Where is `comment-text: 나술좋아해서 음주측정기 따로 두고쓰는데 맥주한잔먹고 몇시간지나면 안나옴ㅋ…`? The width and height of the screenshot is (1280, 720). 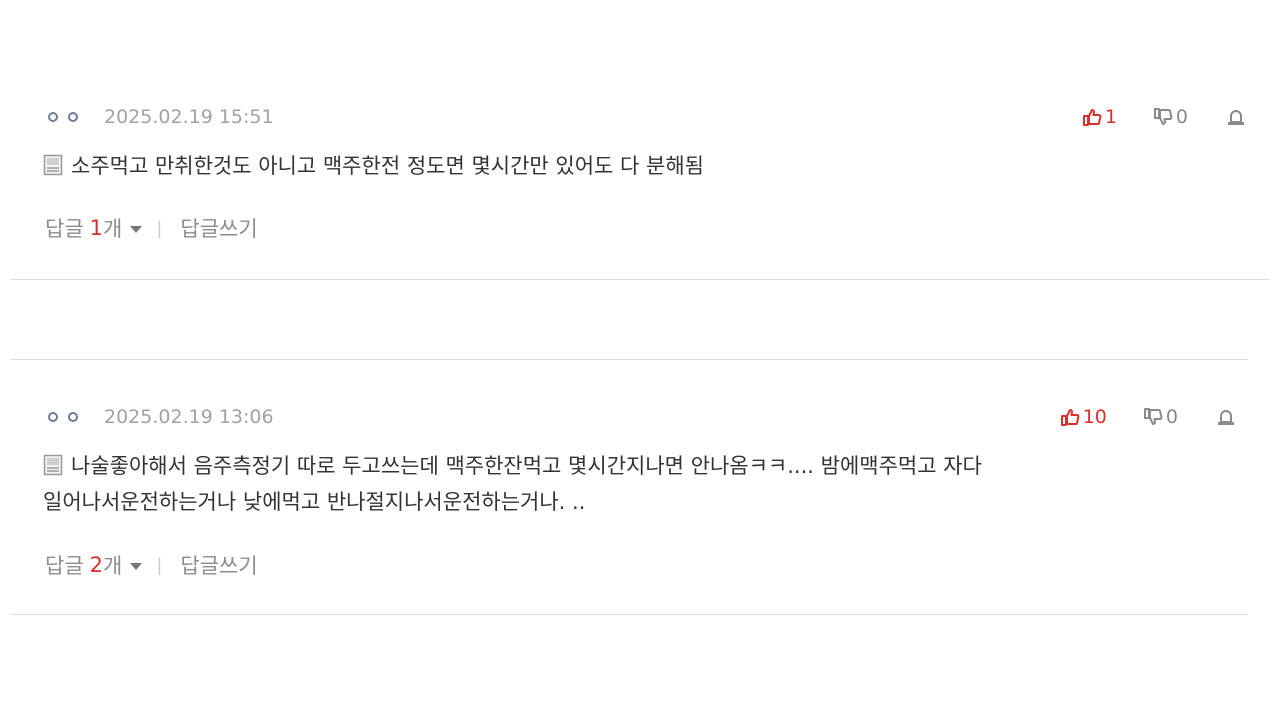
comment-text: 나술좋아해서 음주측정기 따로 두고쓰는데 맥주한잔먹고 몇시간지나면 안나옴ㅋ… is located at coordinates (643, 484).